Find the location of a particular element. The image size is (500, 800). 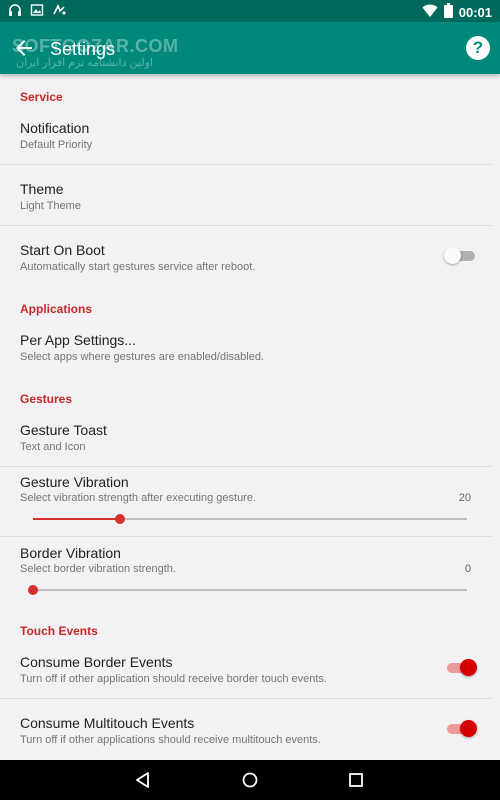

gesture-icon is located at coordinates (59, 12).